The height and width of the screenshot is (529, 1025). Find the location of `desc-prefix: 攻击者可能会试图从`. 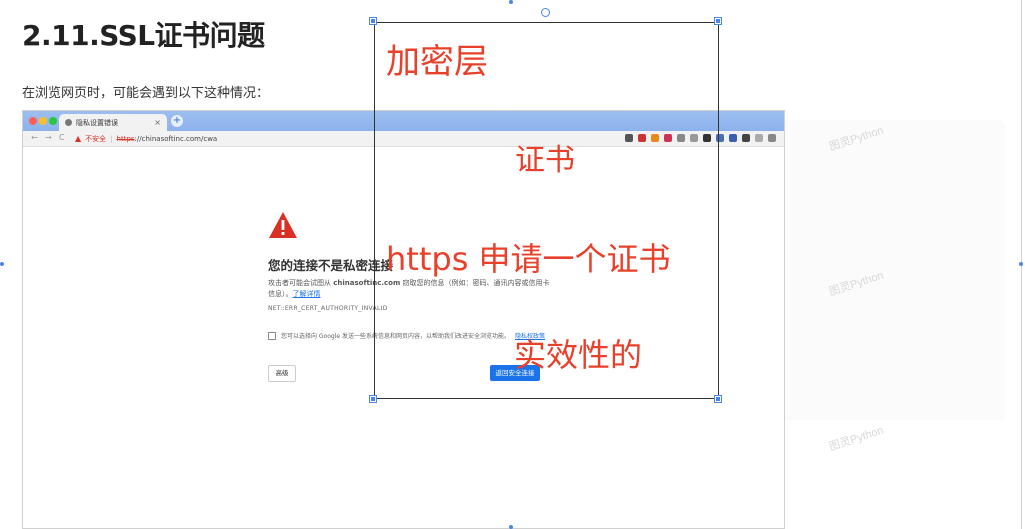

desc-prefix: 攻击者可能会试图从 is located at coordinates (301, 283).